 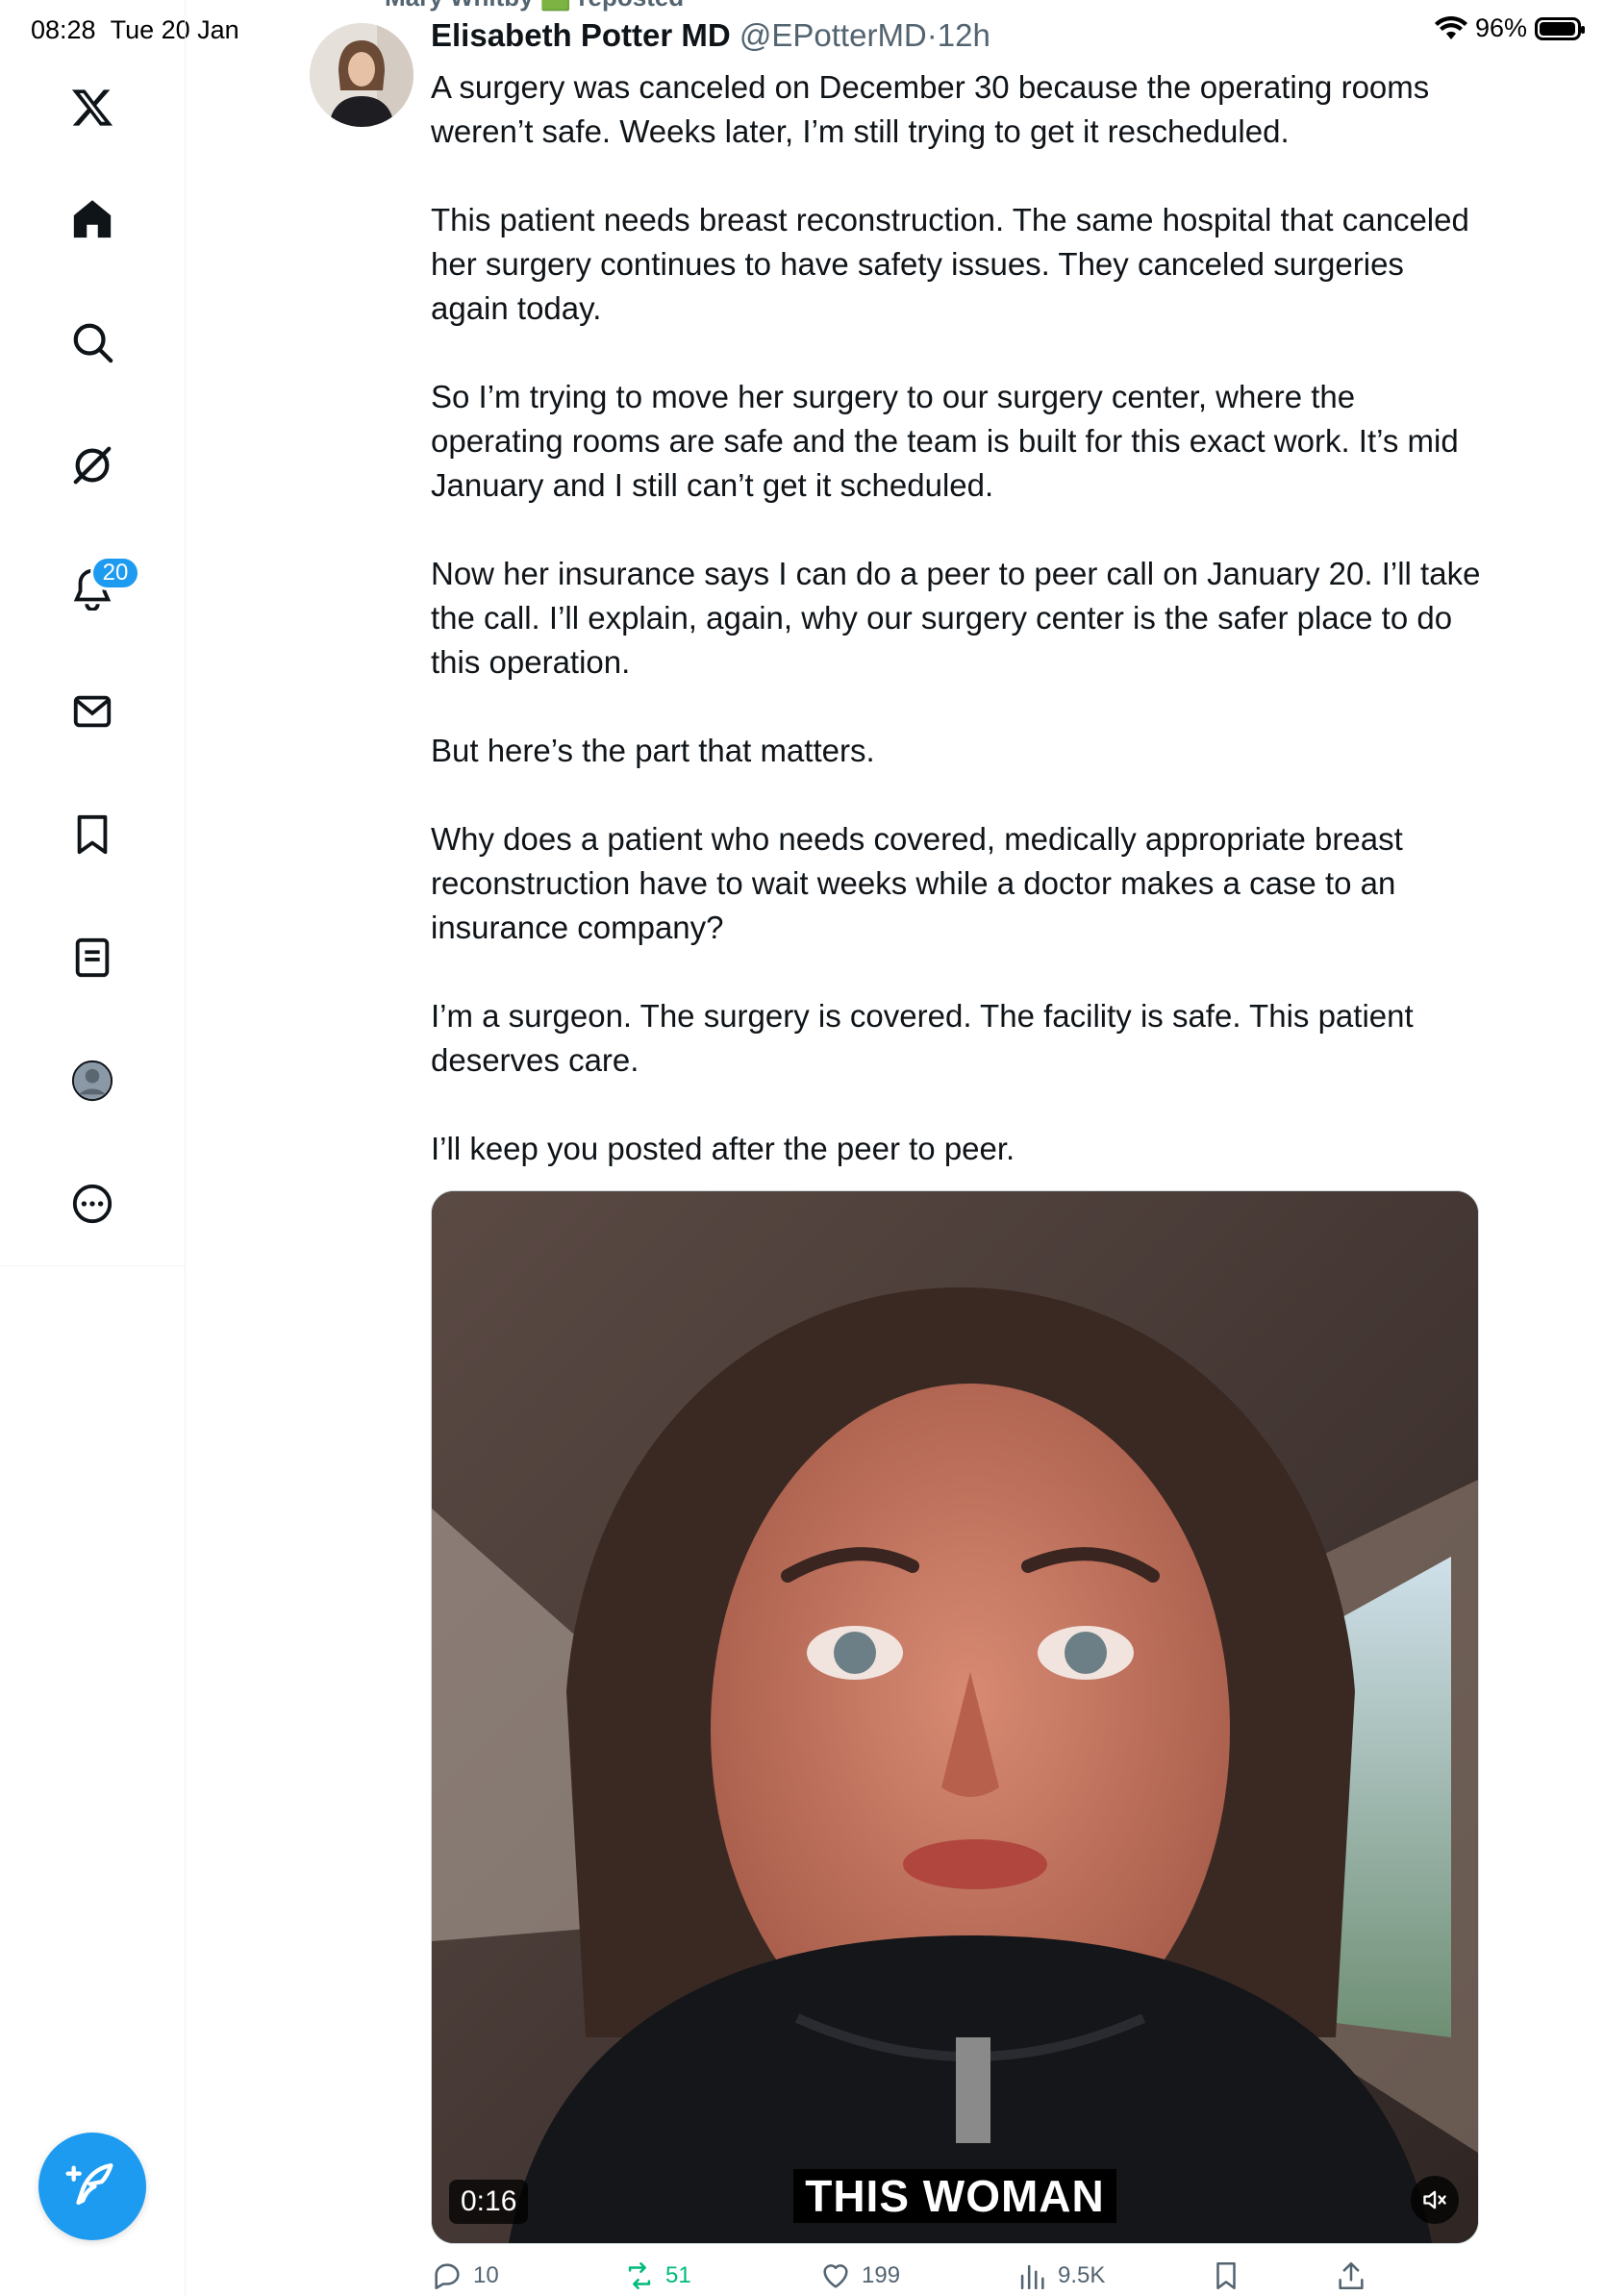 I want to click on views-button: 9.5K, so click(x=1060, y=2275).